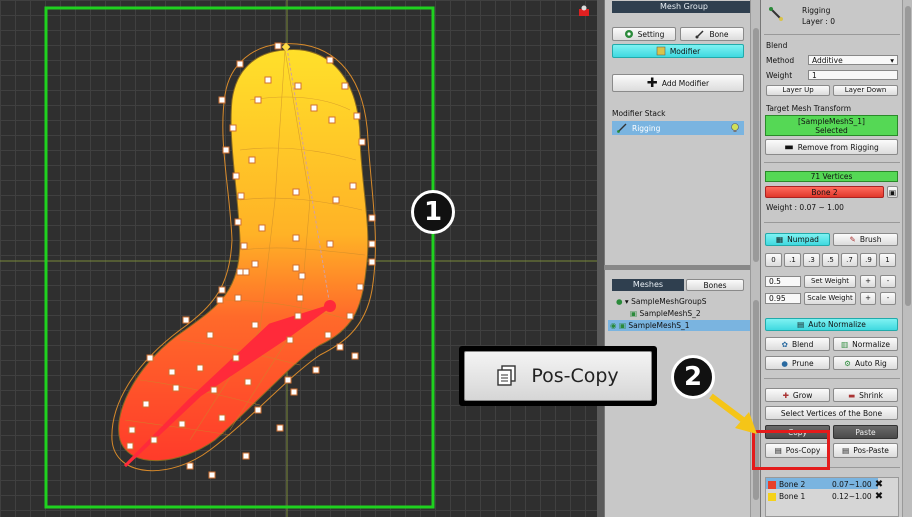  What do you see at coordinates (756, 145) in the screenshot?
I see `mid-scroll-thumb-top` at bounding box center [756, 145].